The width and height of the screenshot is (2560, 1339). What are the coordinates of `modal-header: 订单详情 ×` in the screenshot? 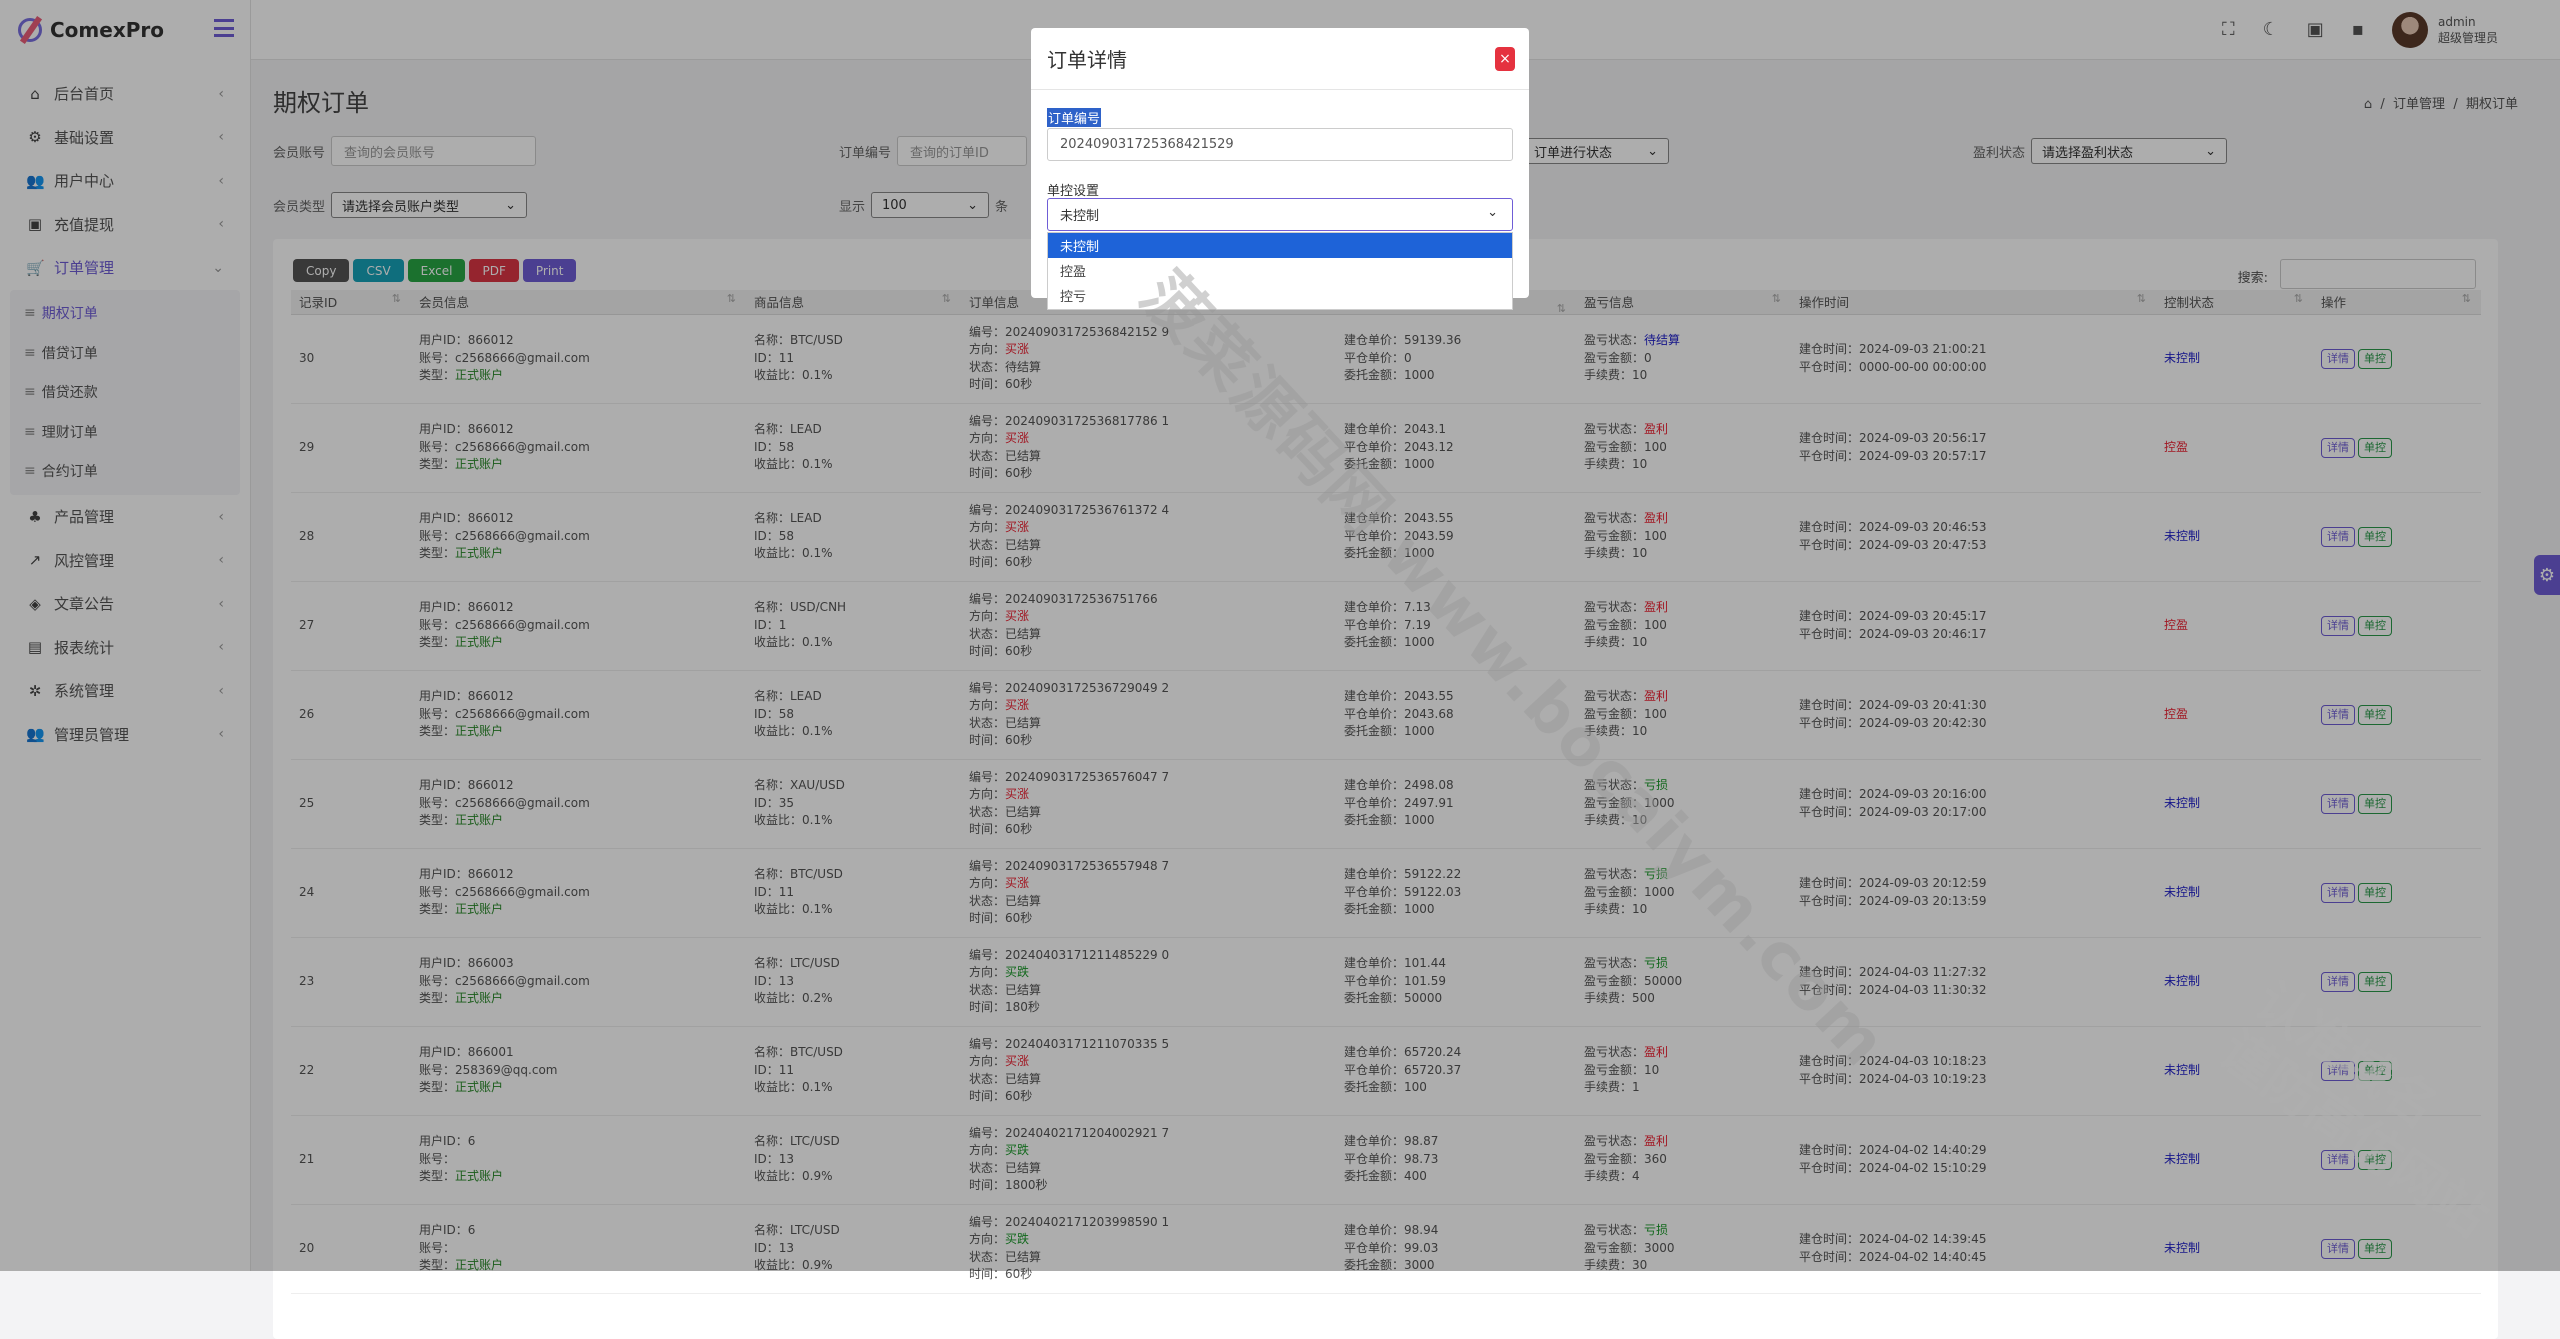 It's located at (1280, 59).